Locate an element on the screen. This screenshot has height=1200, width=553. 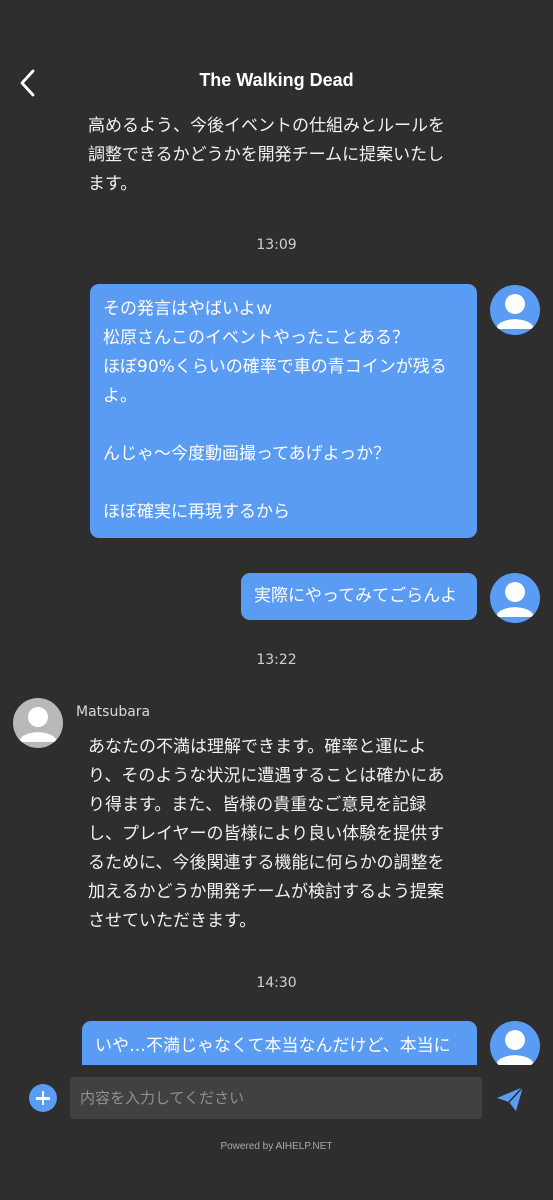
page-title: The Walking Dead is located at coordinates (276, 80).